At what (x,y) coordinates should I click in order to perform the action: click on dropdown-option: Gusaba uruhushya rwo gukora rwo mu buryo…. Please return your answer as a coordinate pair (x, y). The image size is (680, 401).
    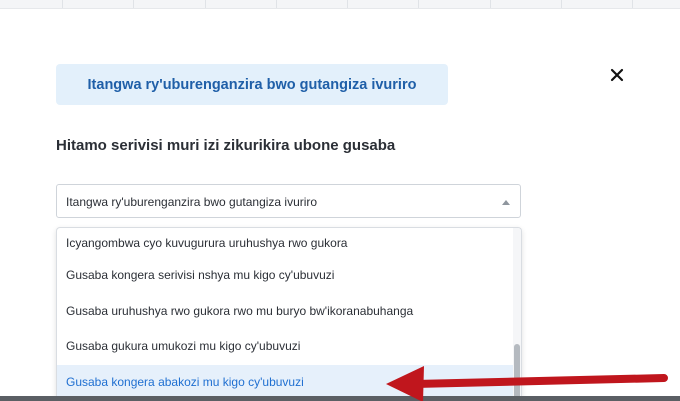
    Looking at the image, I should click on (285, 312).